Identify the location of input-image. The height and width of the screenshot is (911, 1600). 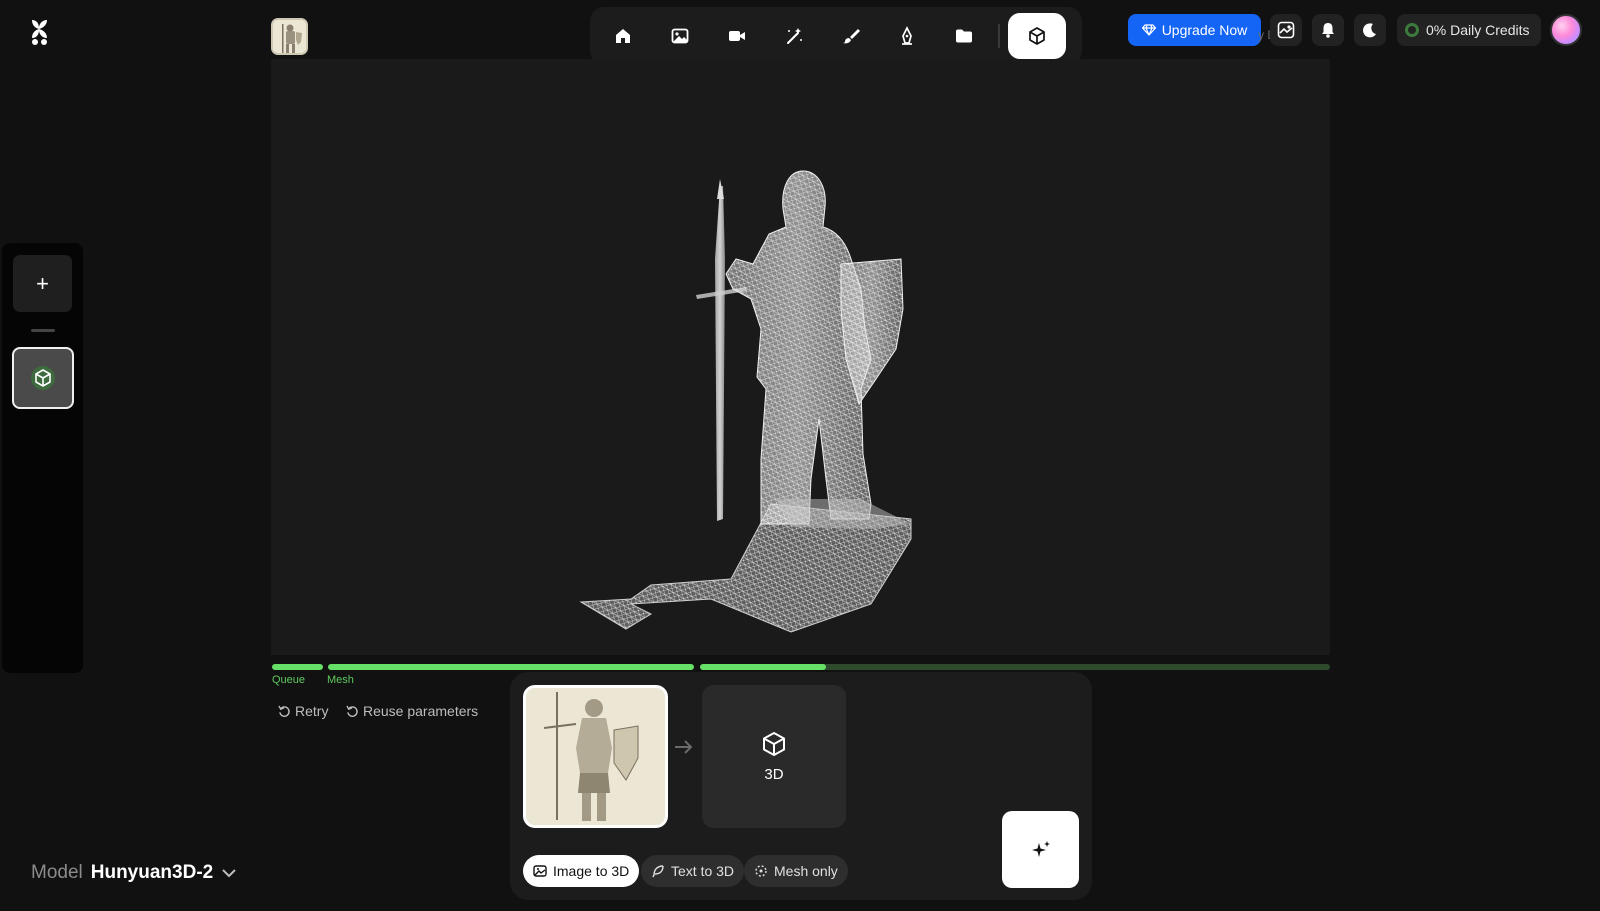
(595, 756).